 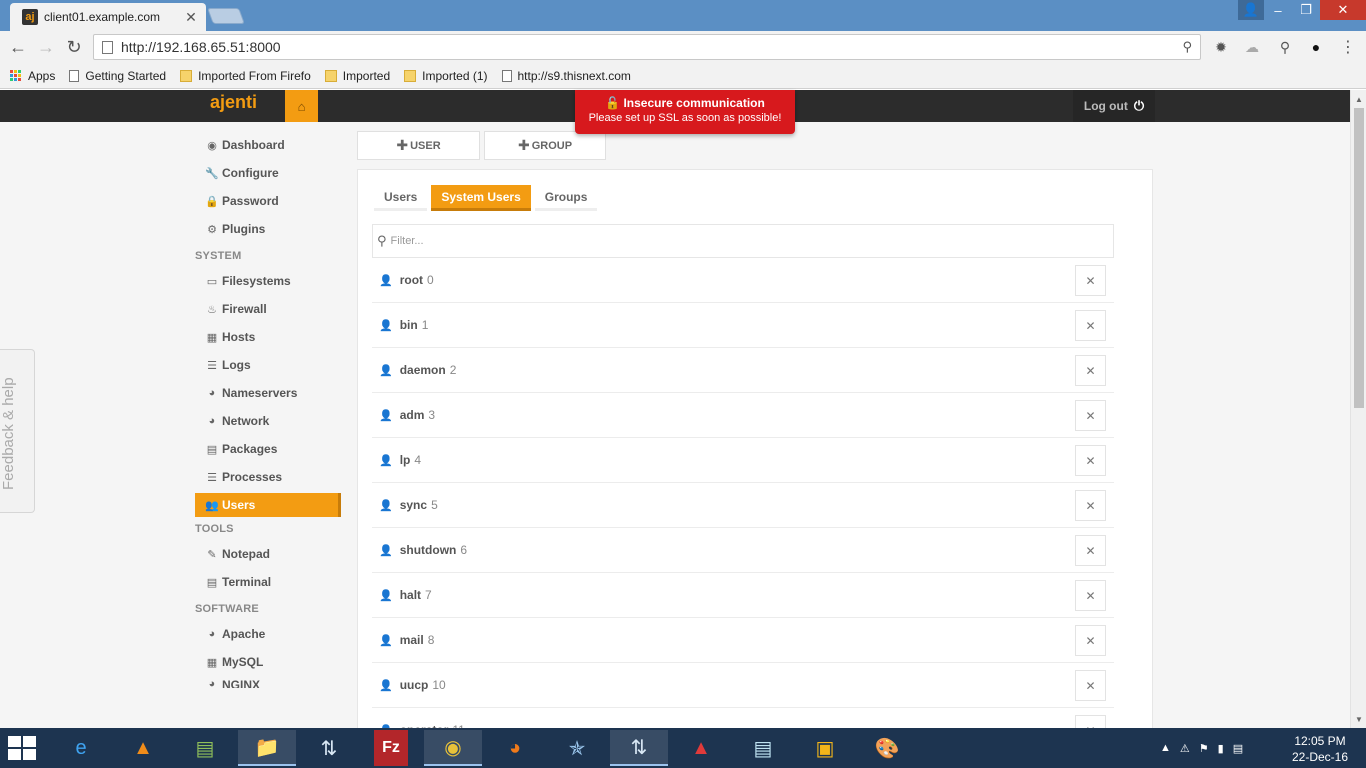 What do you see at coordinates (887, 748) in the screenshot?
I see `paint-icon: 🎨` at bounding box center [887, 748].